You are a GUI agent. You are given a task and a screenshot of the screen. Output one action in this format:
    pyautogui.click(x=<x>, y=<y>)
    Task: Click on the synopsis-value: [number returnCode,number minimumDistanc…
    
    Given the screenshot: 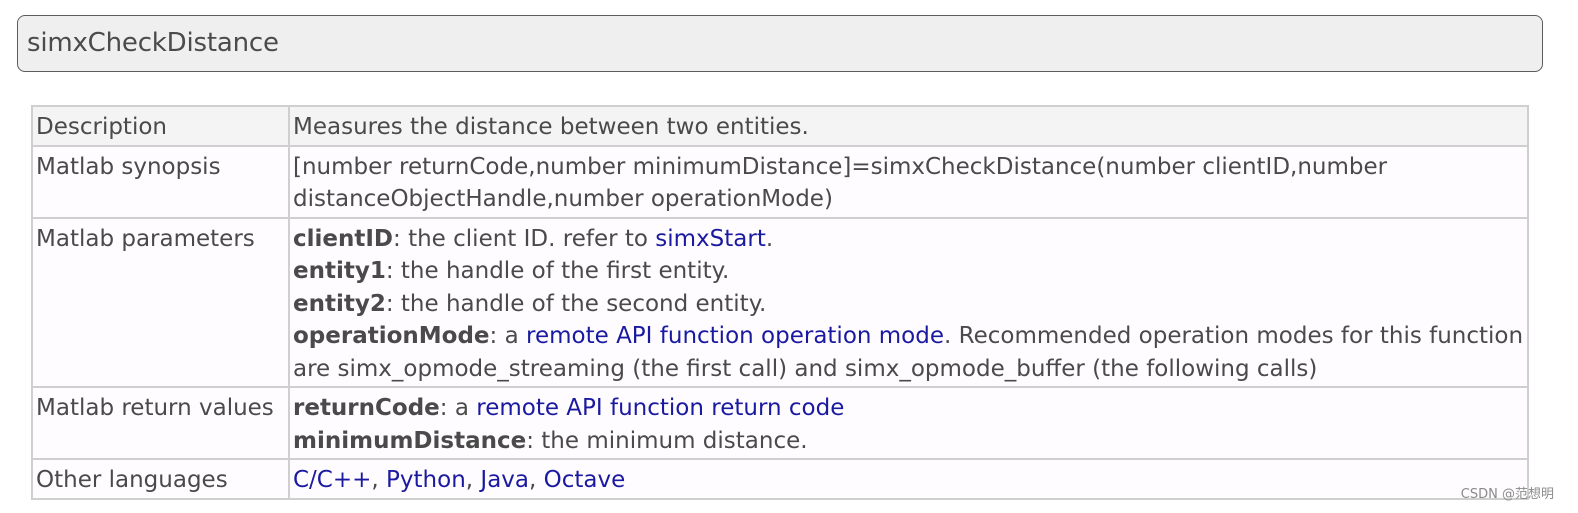 What is the action you would take?
    pyautogui.click(x=908, y=181)
    